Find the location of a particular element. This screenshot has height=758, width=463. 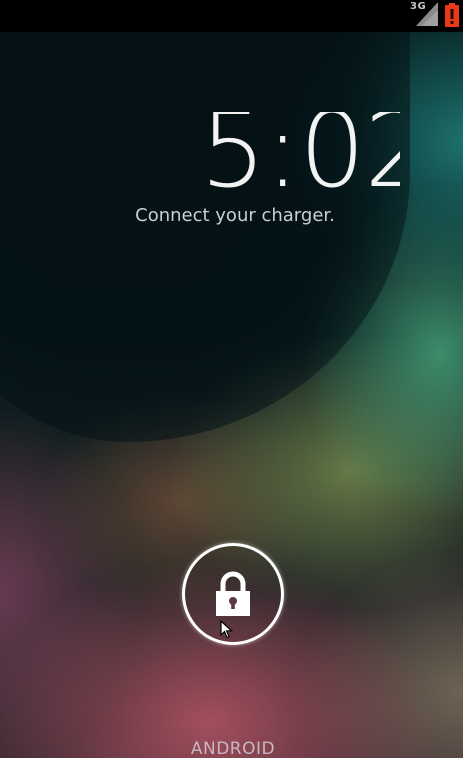

clock: 5:02 is located at coordinates (295, 152).